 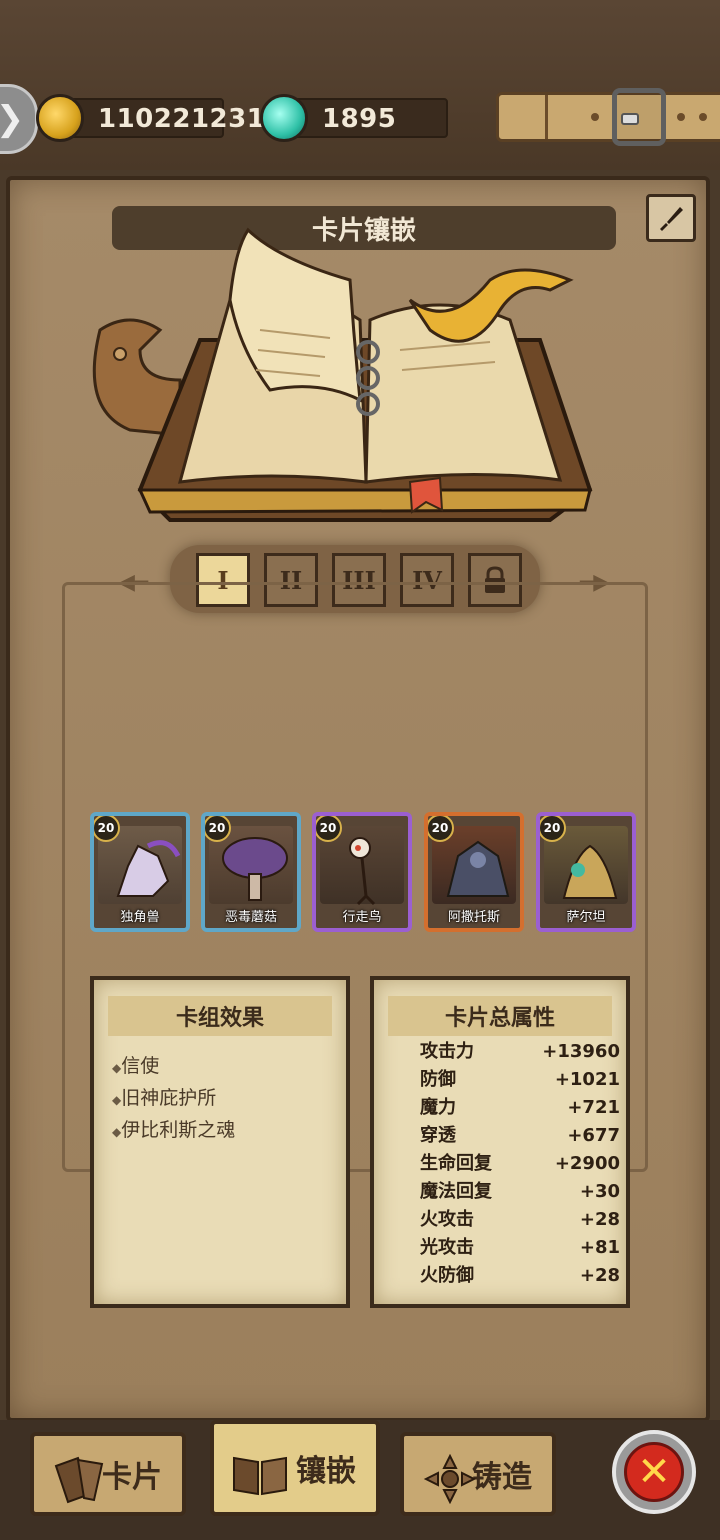 What do you see at coordinates (608, 117) in the screenshot?
I see `strap-decoration` at bounding box center [608, 117].